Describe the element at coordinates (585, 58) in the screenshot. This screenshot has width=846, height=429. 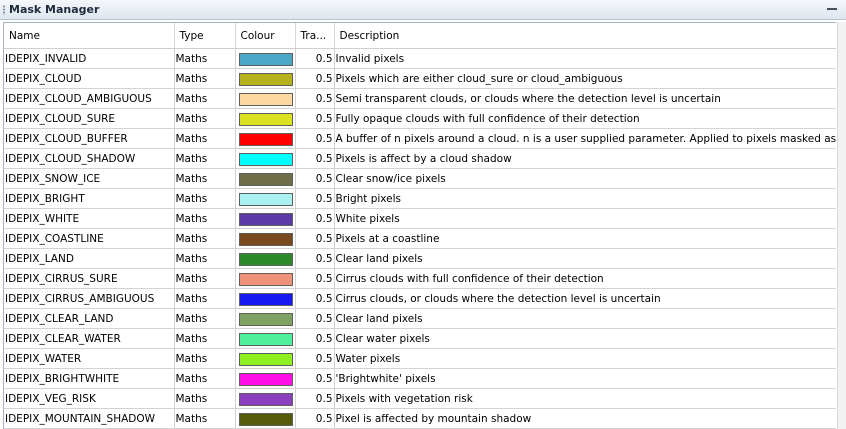
I see `mask-description-cell: Invalid pixels` at that location.